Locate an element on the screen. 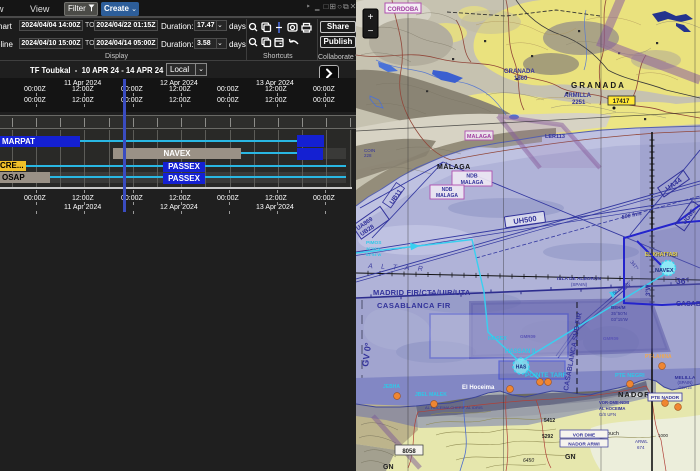  svg-text: NADOR is located at coordinates (634, 394).